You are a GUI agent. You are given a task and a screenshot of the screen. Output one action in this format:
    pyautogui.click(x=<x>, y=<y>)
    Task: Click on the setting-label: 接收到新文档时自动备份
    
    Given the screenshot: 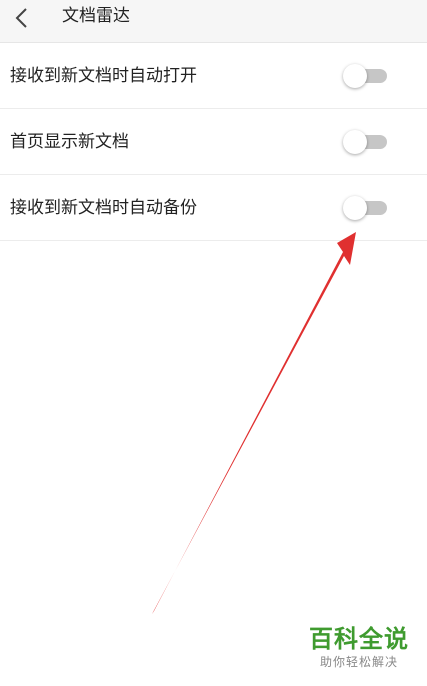 What is the action you would take?
    pyautogui.click(x=103, y=207)
    